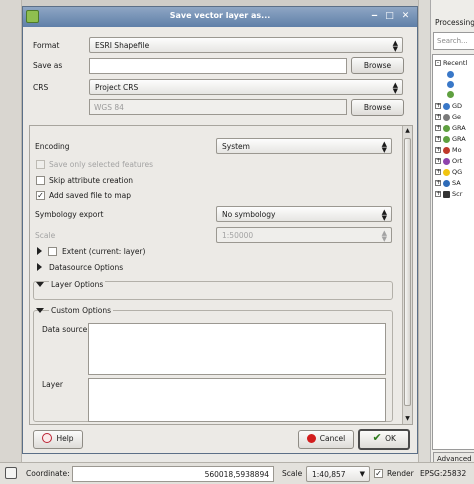 The image size is (474, 484). I want to click on crs-display-field: WGS 84, so click(218, 107).